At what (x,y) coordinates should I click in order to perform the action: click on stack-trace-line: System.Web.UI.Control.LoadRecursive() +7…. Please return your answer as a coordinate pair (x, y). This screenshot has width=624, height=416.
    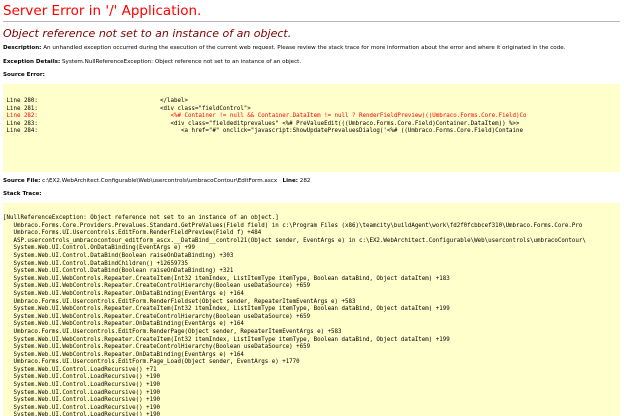
    Looking at the image, I should click on (80, 369).